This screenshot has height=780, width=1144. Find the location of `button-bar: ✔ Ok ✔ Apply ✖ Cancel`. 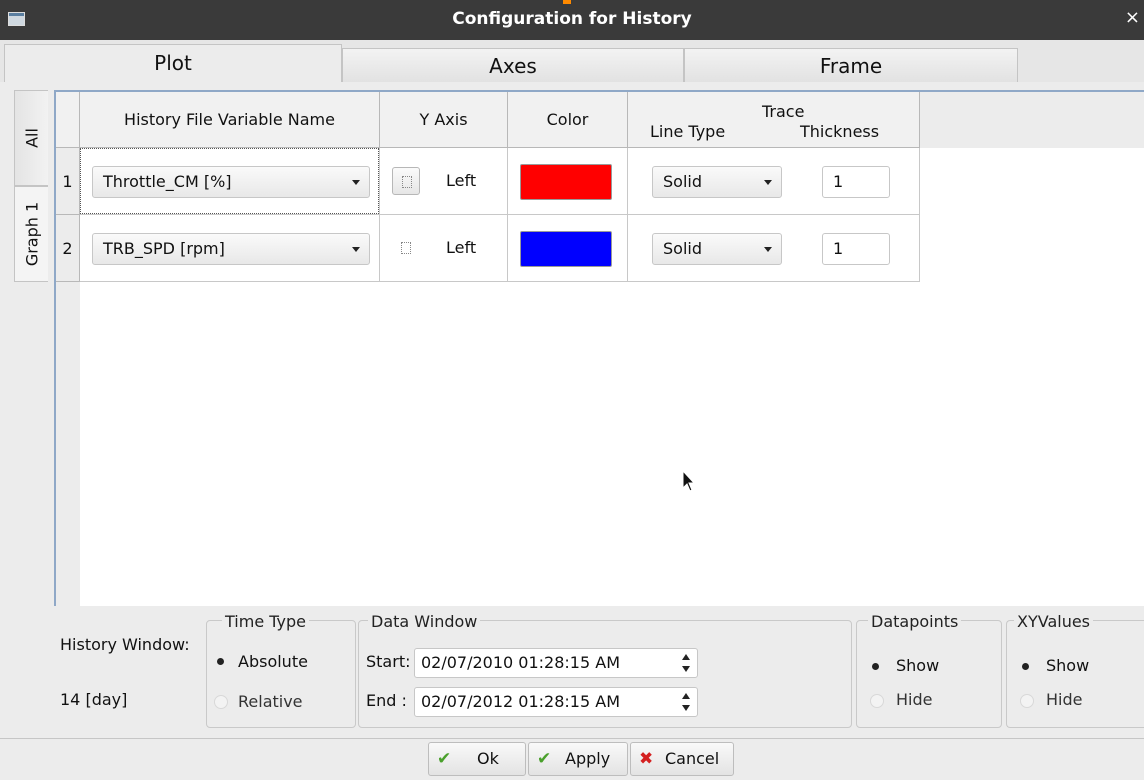

button-bar: ✔ Ok ✔ Apply ✖ Cancel is located at coordinates (572, 759).